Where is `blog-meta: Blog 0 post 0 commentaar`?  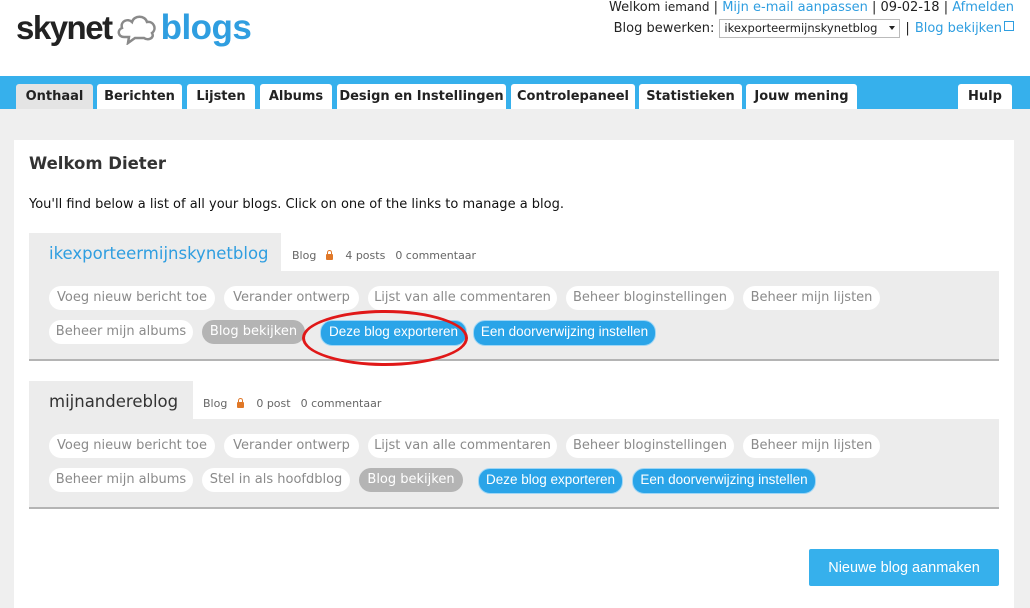 blog-meta: Blog 0 post 0 commentaar is located at coordinates (292, 403).